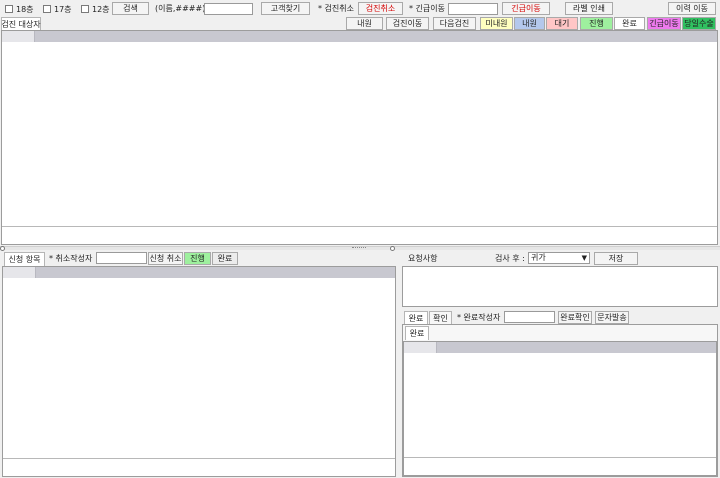 This screenshot has width=720, height=478. I want to click on collapse-left-icon, so click(2, 248).